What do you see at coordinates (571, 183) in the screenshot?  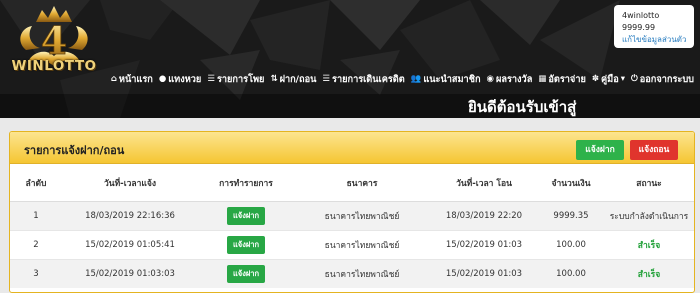 I see `col-header-amount: จำนวนเงิน` at bounding box center [571, 183].